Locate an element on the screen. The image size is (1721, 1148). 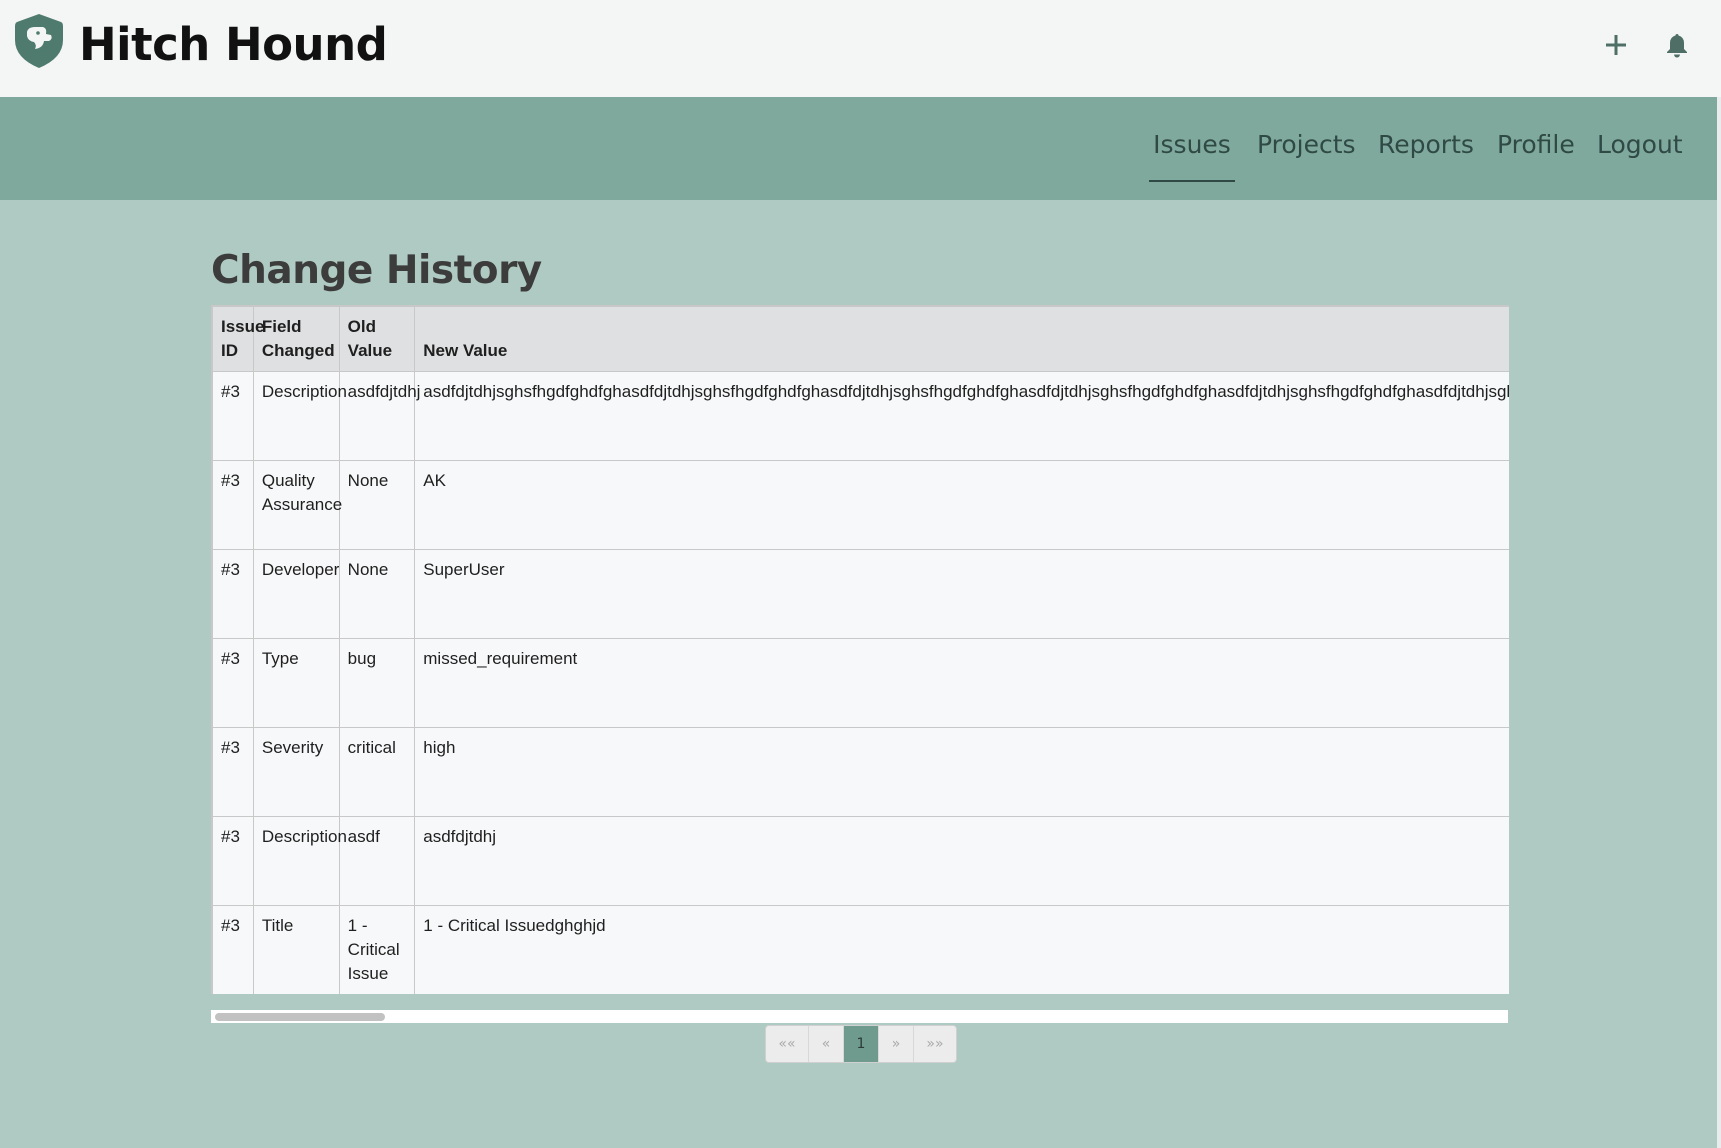
page-title: Change History is located at coordinates (376, 270).